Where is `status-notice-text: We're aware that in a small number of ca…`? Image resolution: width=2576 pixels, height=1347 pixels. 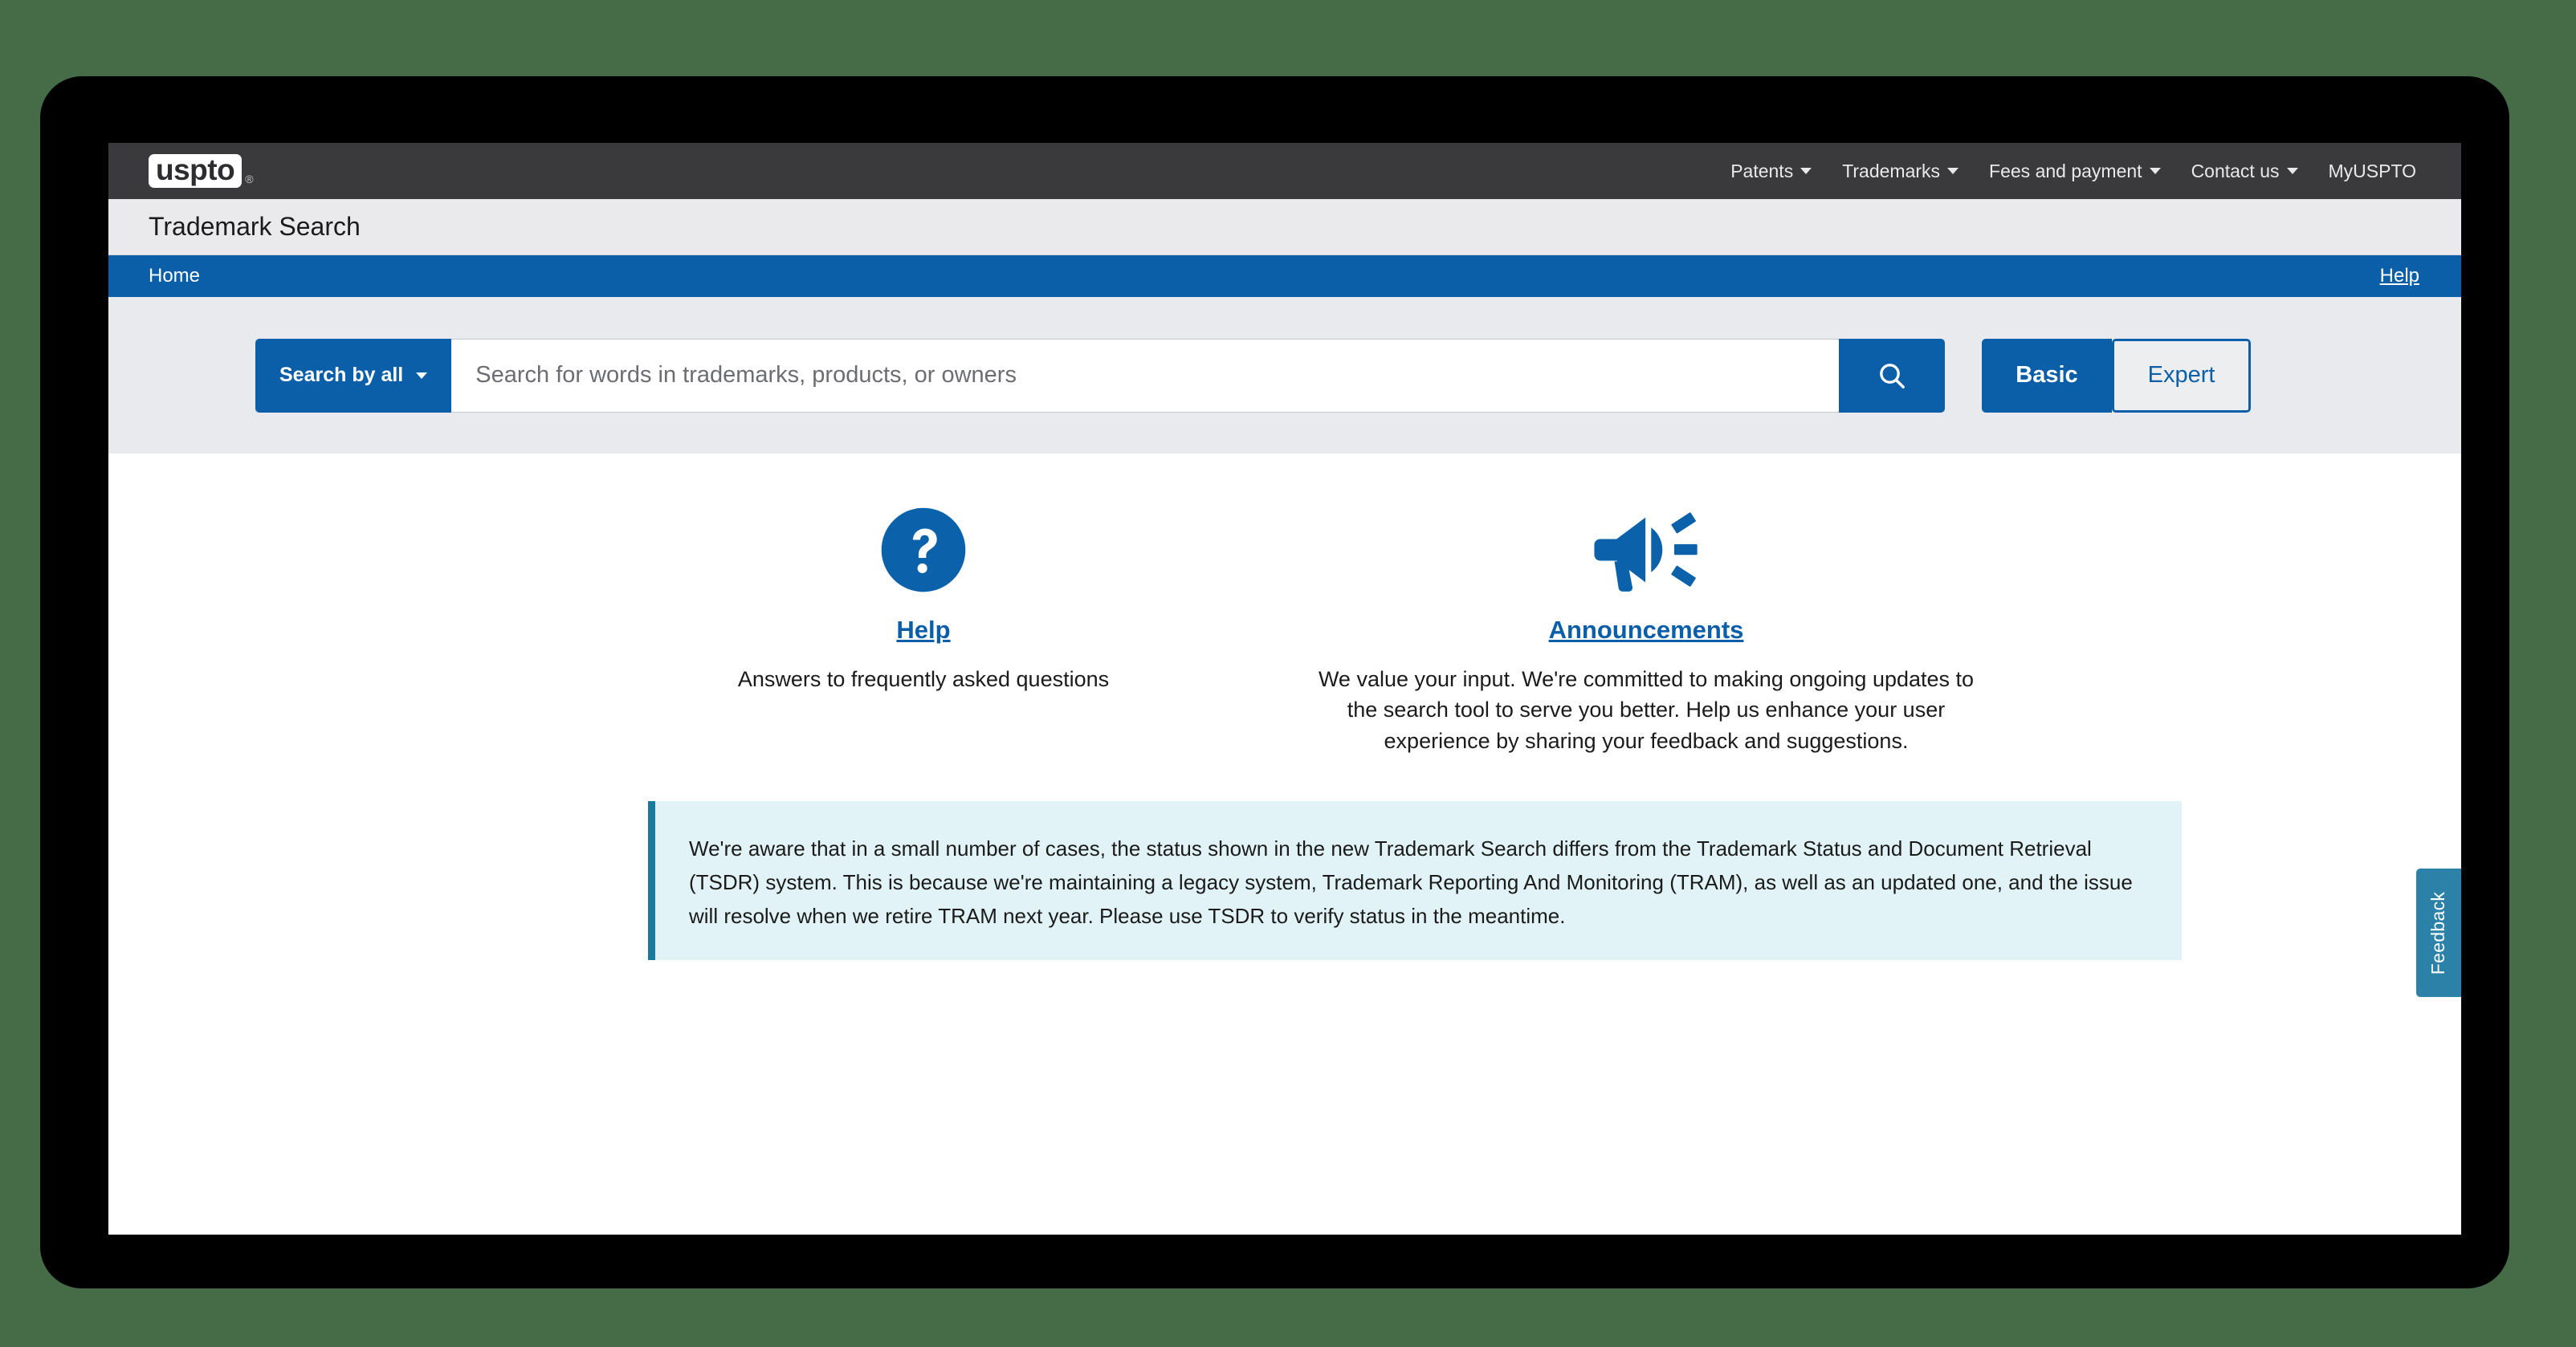
status-notice-text: We're aware that in a small number of ca… is located at coordinates (1411, 882).